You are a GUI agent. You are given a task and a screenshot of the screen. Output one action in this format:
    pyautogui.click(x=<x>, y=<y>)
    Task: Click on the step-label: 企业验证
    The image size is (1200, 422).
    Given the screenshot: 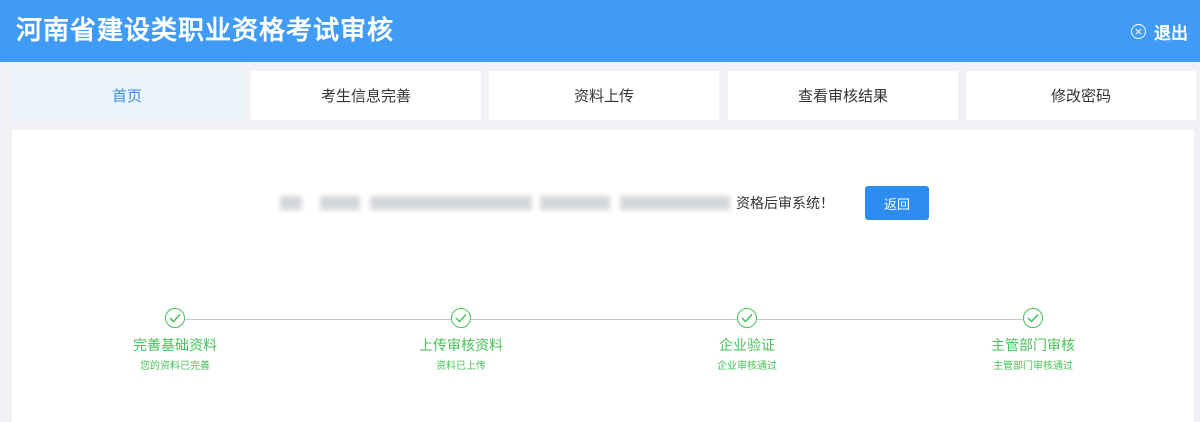 What is the action you would take?
    pyautogui.click(x=747, y=346)
    